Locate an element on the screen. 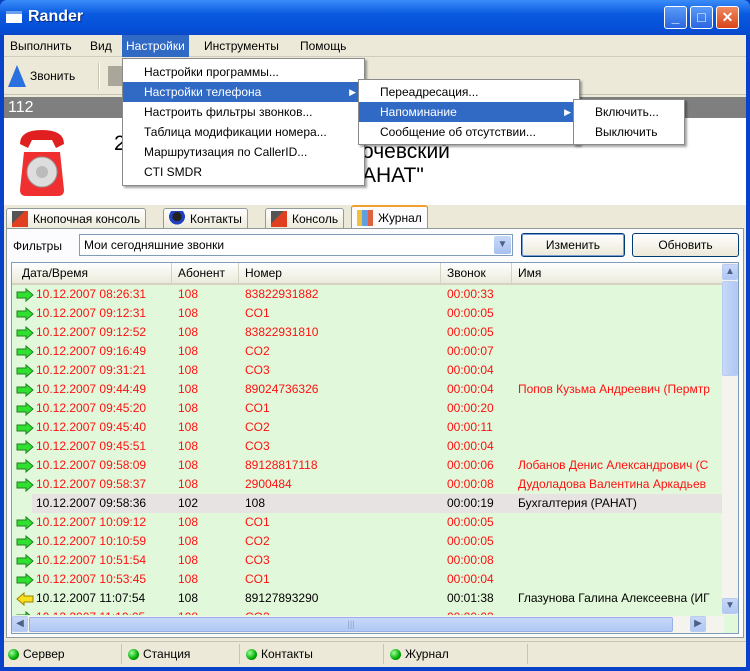 Image resolution: width=750 pixels, height=671 pixels. col-number: Номер is located at coordinates (340, 273).